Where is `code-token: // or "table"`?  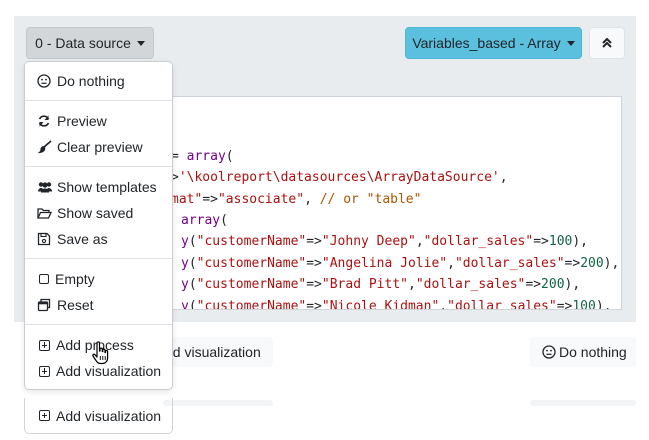 code-token: // or "table" is located at coordinates (370, 199).